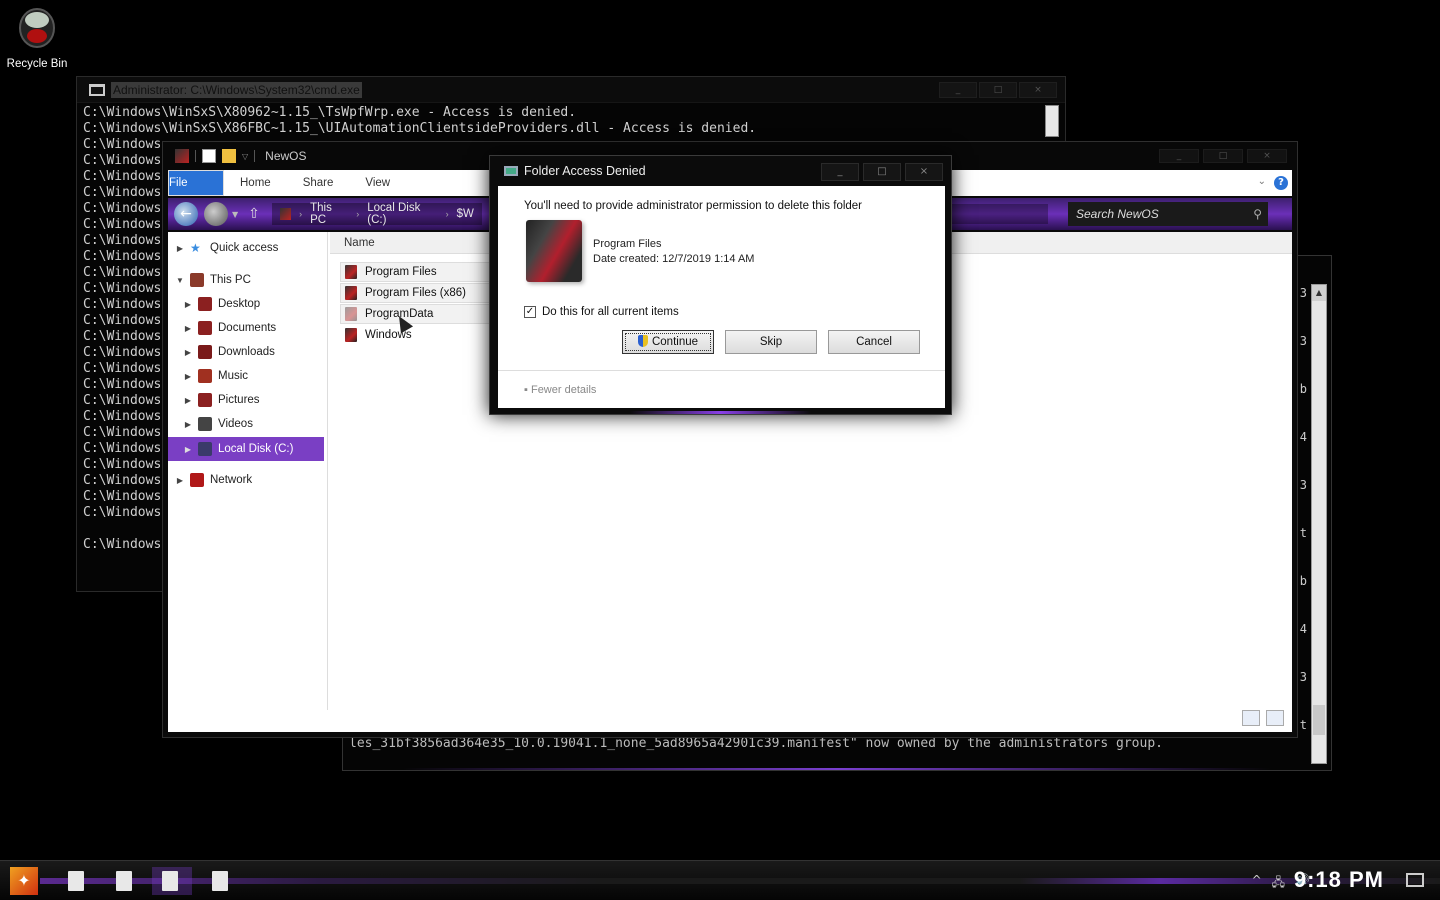 This screenshot has height=900, width=1440. I want to click on details-view-button, so click(1251, 718).